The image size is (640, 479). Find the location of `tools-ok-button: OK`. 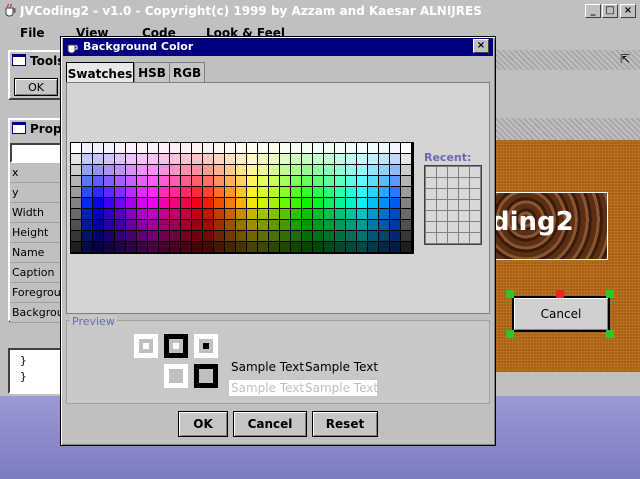

tools-ok-button: OK is located at coordinates (36, 87).